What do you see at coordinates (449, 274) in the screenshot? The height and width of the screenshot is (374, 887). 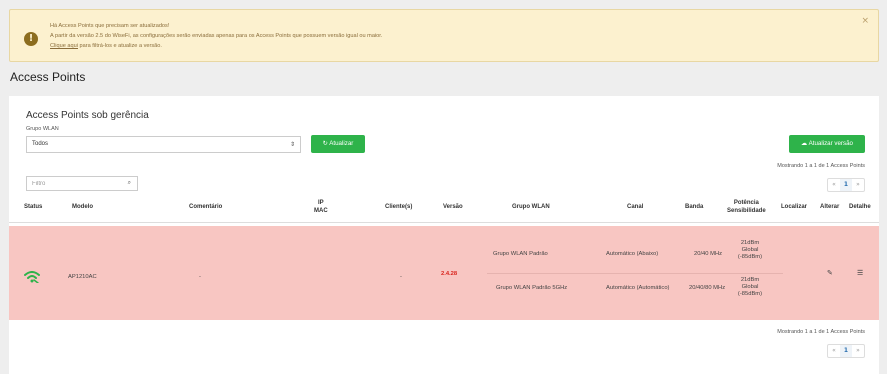 I see `cell-versao: 2.4.28` at bounding box center [449, 274].